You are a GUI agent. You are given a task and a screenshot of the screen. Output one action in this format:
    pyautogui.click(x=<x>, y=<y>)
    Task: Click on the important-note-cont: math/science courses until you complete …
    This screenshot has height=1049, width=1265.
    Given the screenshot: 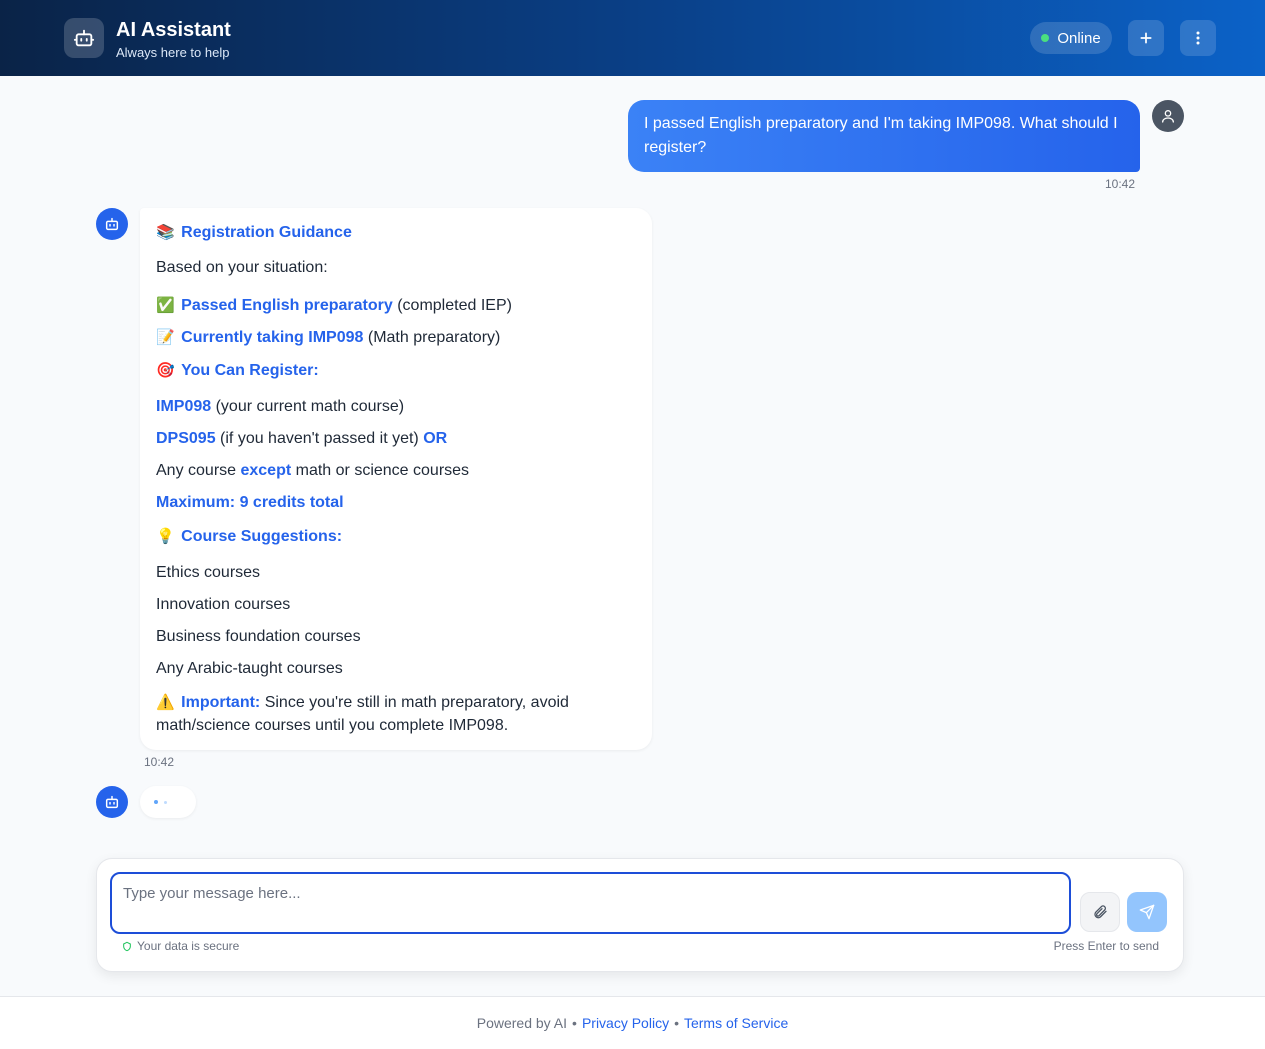 What is the action you would take?
    pyautogui.click(x=332, y=725)
    